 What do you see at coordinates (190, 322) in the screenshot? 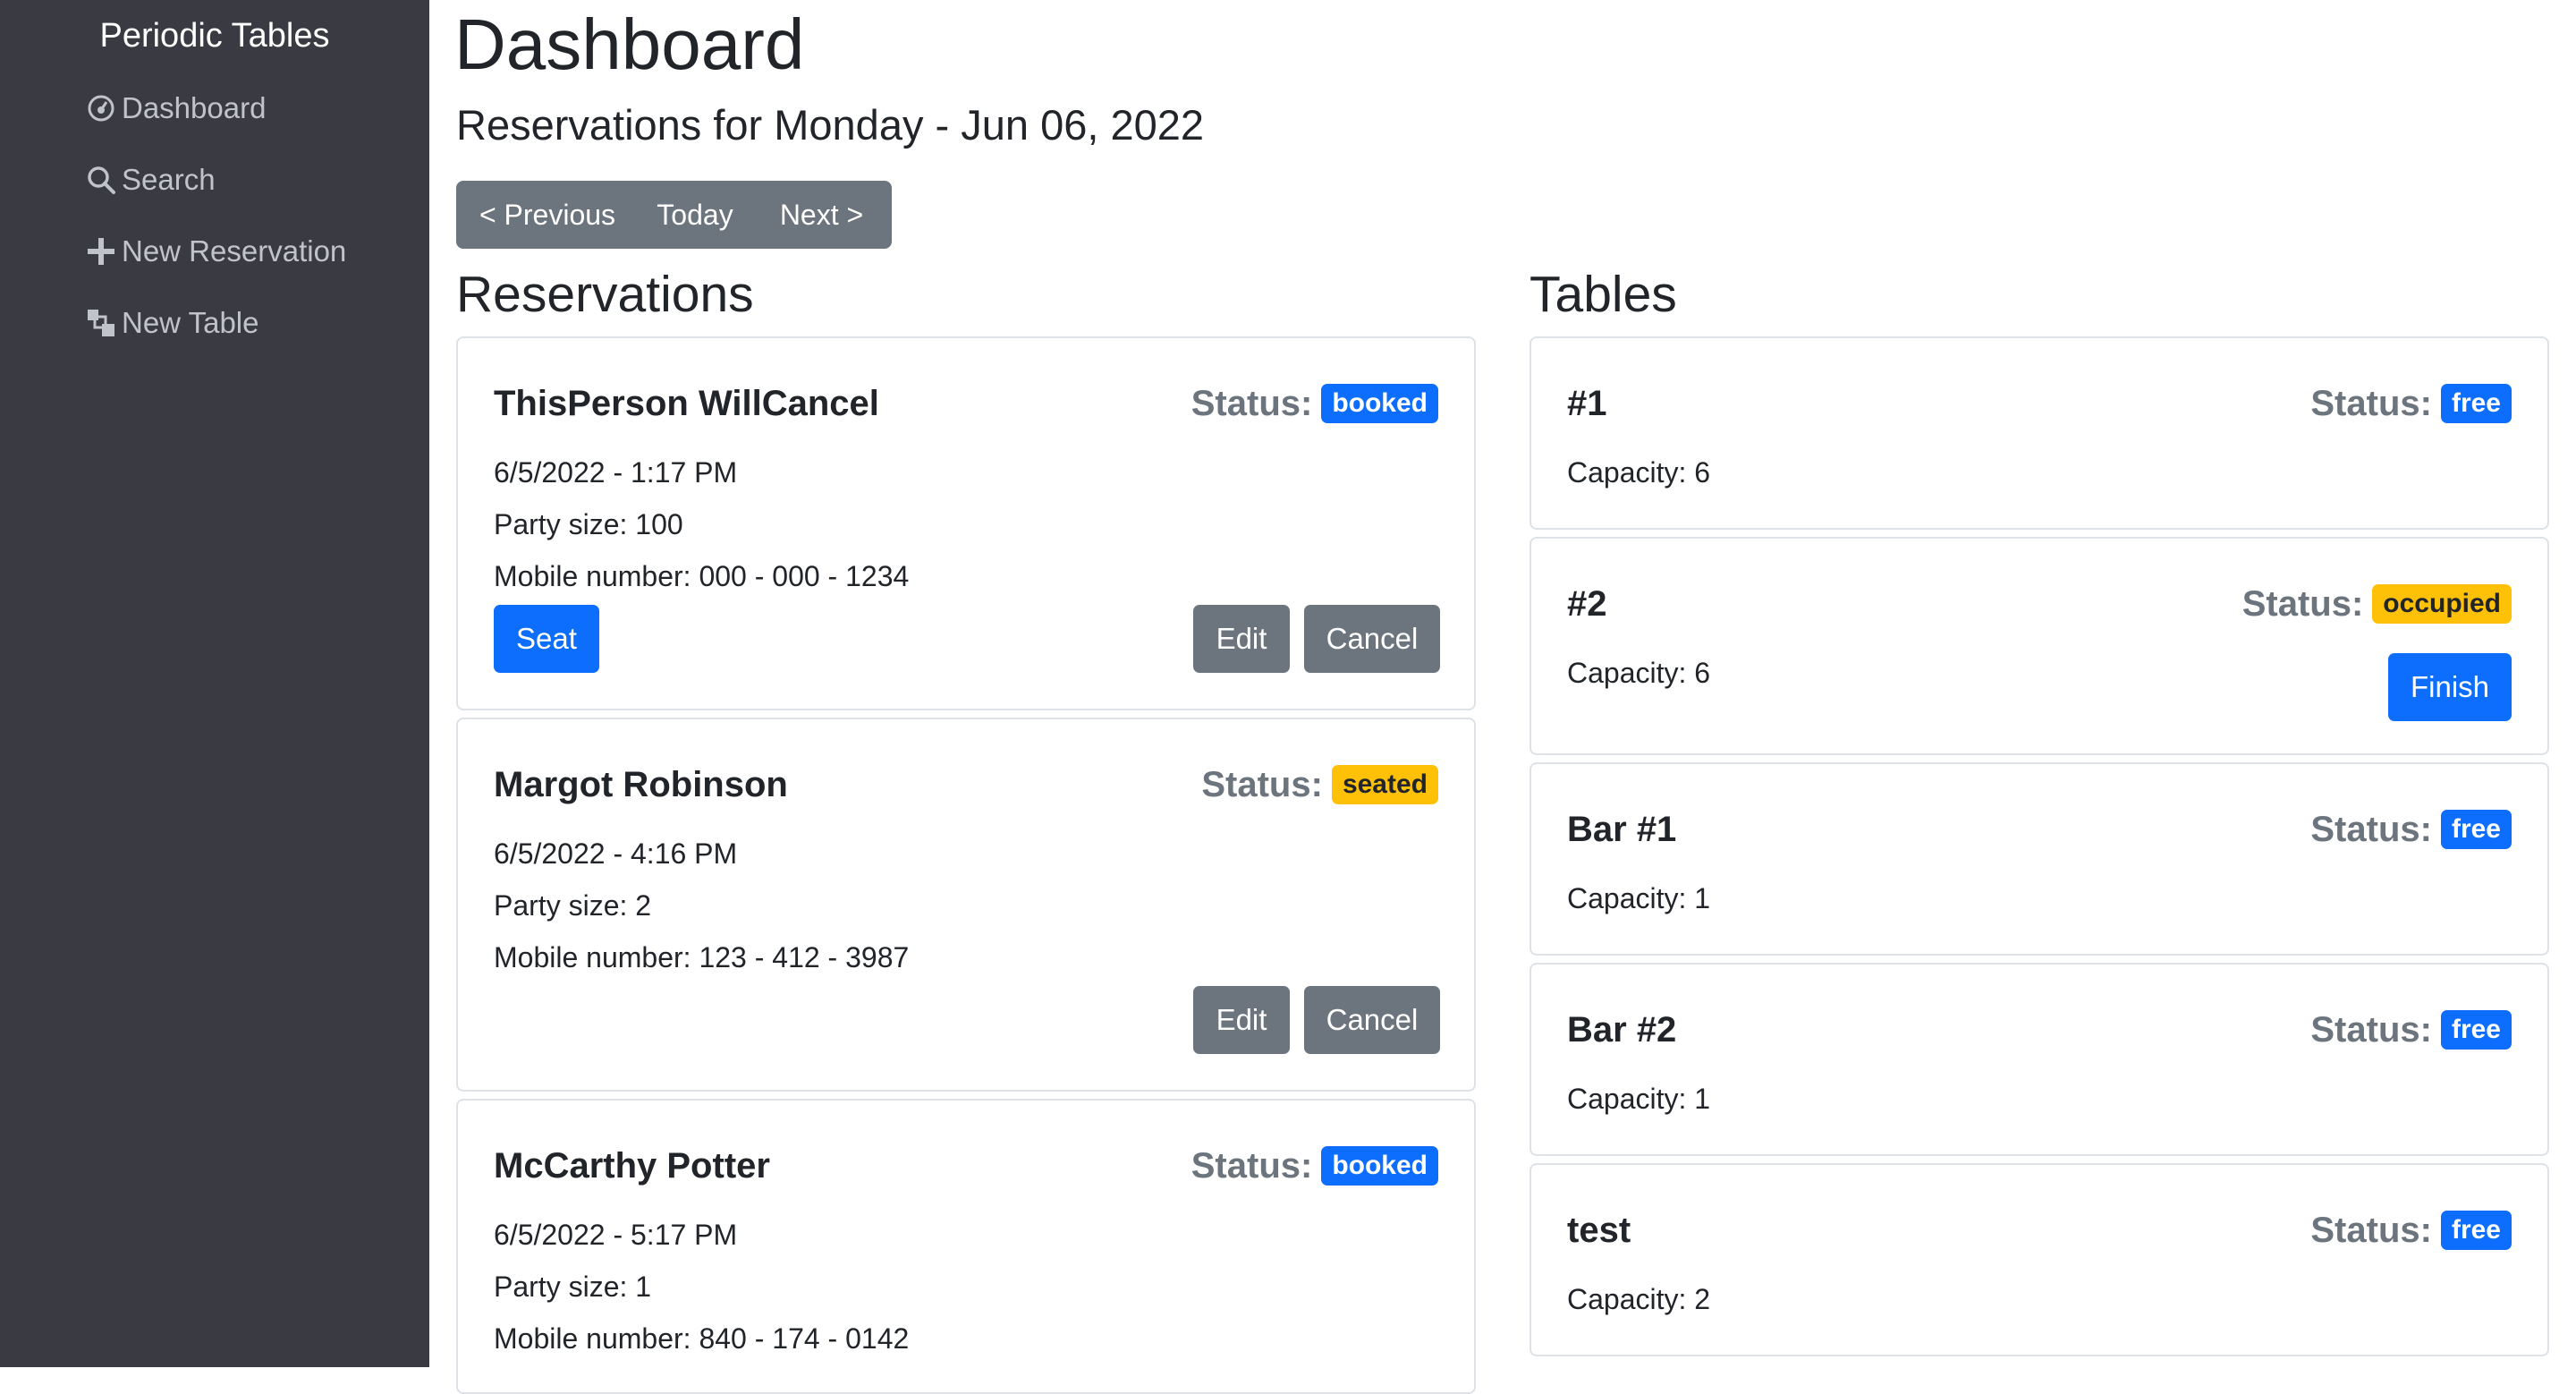
I see `sidebar-item-label: New Table` at bounding box center [190, 322].